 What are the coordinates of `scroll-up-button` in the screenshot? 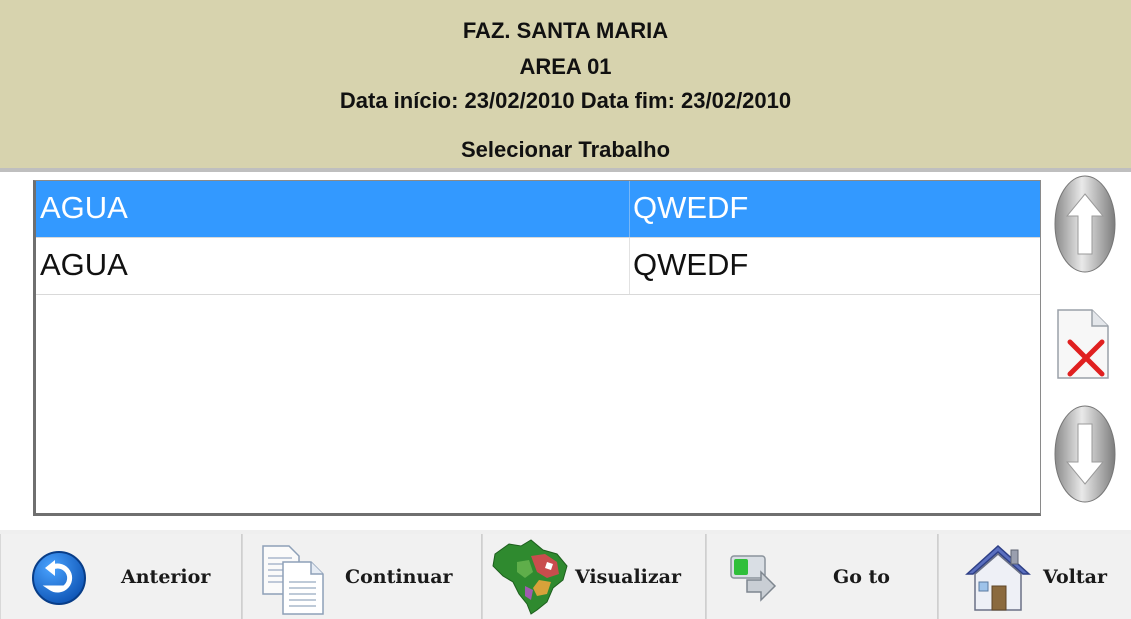 It's located at (1085, 224).